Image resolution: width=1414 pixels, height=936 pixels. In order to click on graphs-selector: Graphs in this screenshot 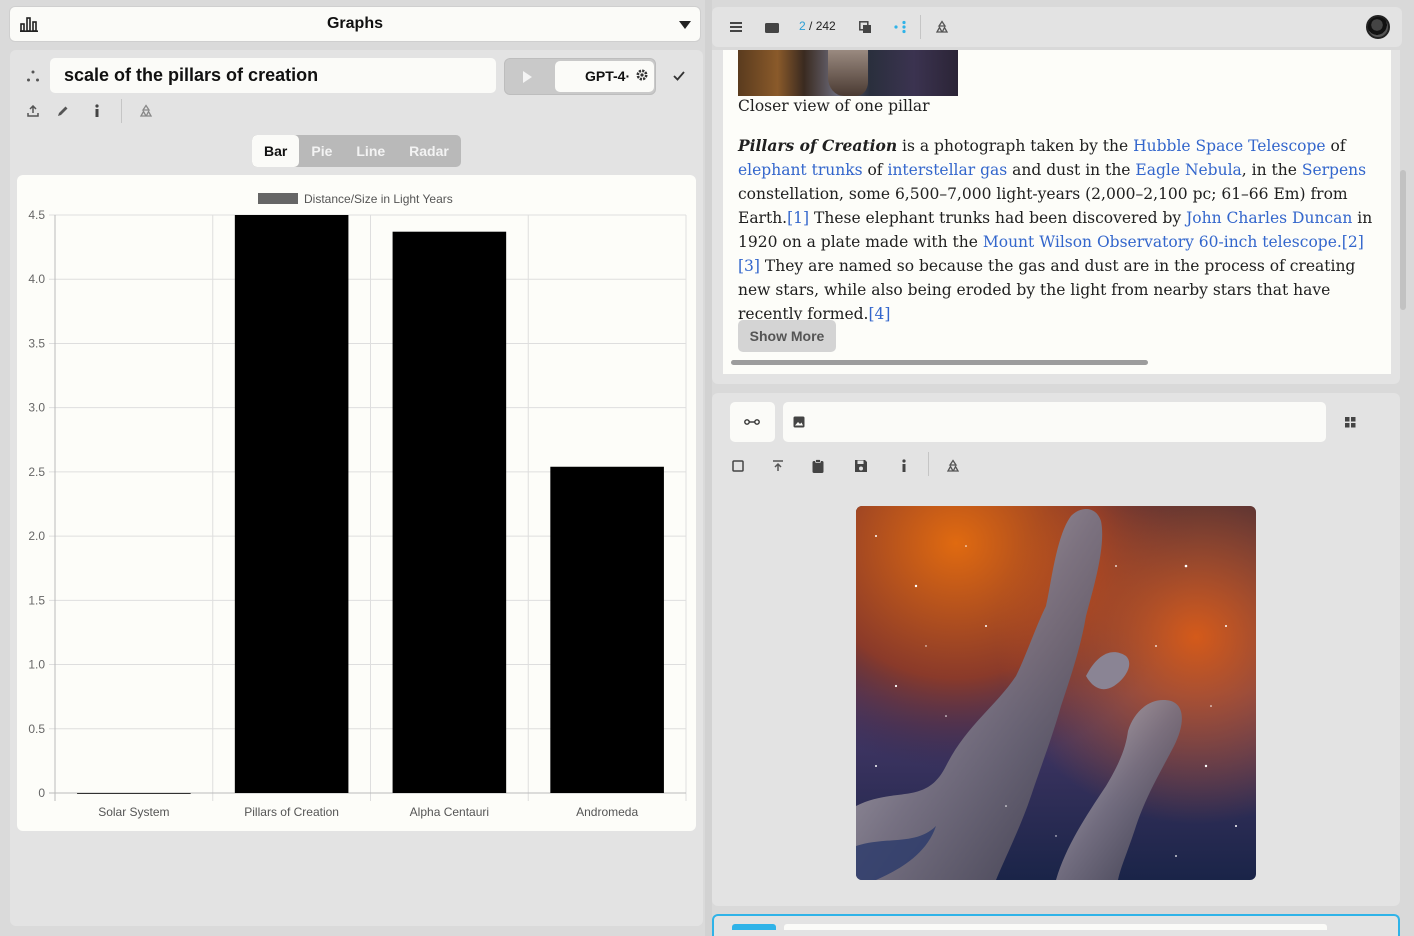, I will do `click(355, 24)`.